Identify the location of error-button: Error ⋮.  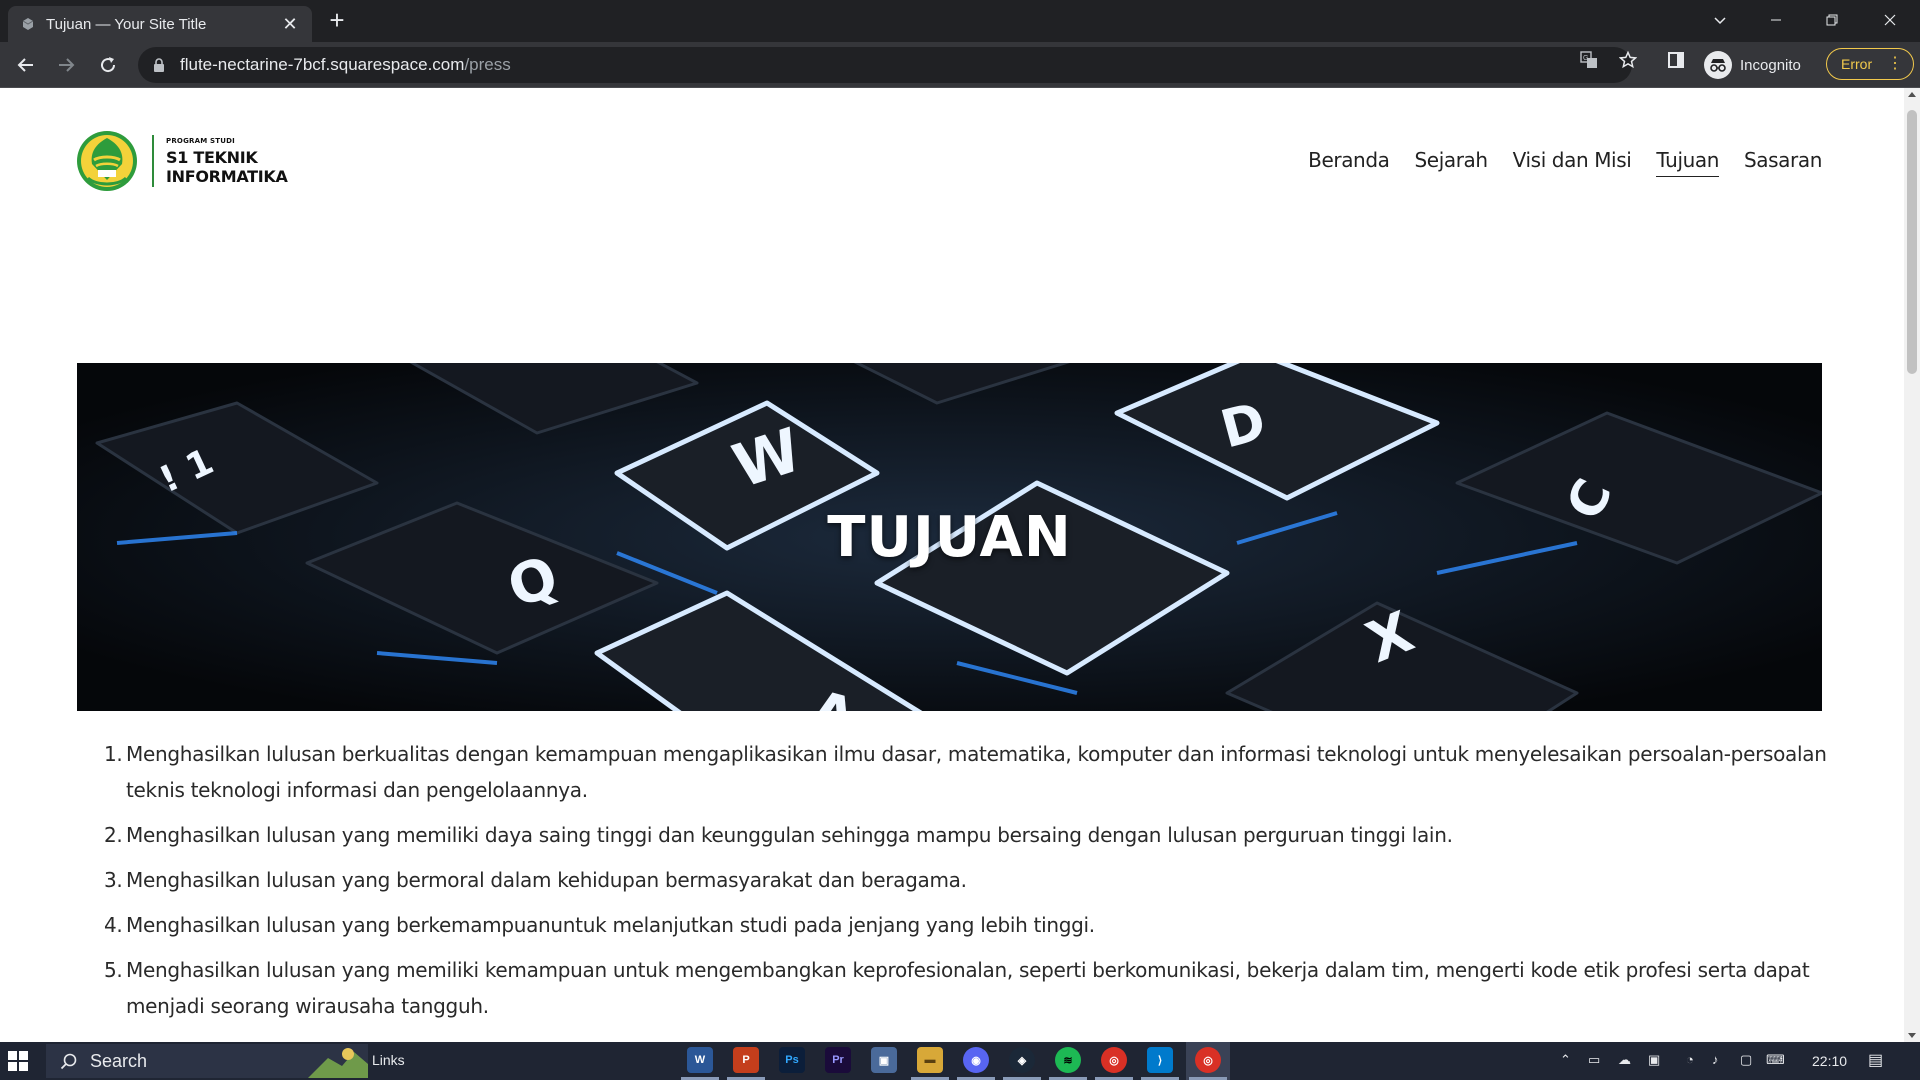
(1870, 64).